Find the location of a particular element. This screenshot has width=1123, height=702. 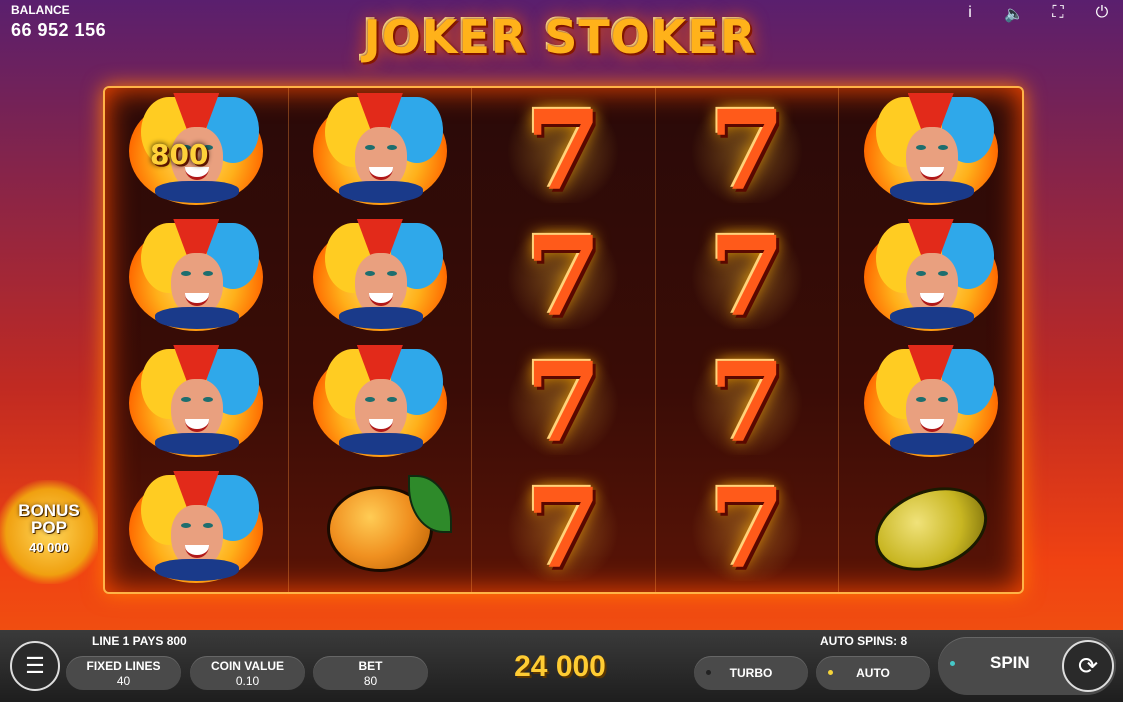

bonus-pop-badge: BONUS POP 40 000 is located at coordinates (49, 532).